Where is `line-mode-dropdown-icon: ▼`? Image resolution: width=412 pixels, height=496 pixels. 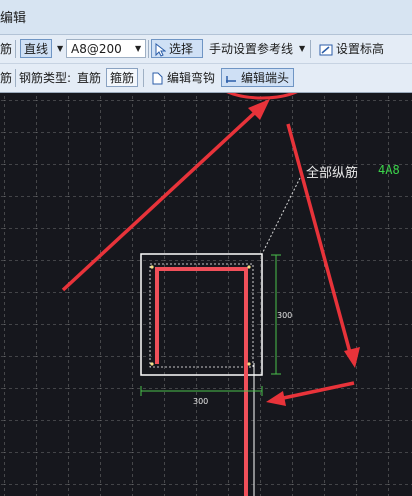
line-mode-dropdown-icon: ▼ is located at coordinates (60, 48).